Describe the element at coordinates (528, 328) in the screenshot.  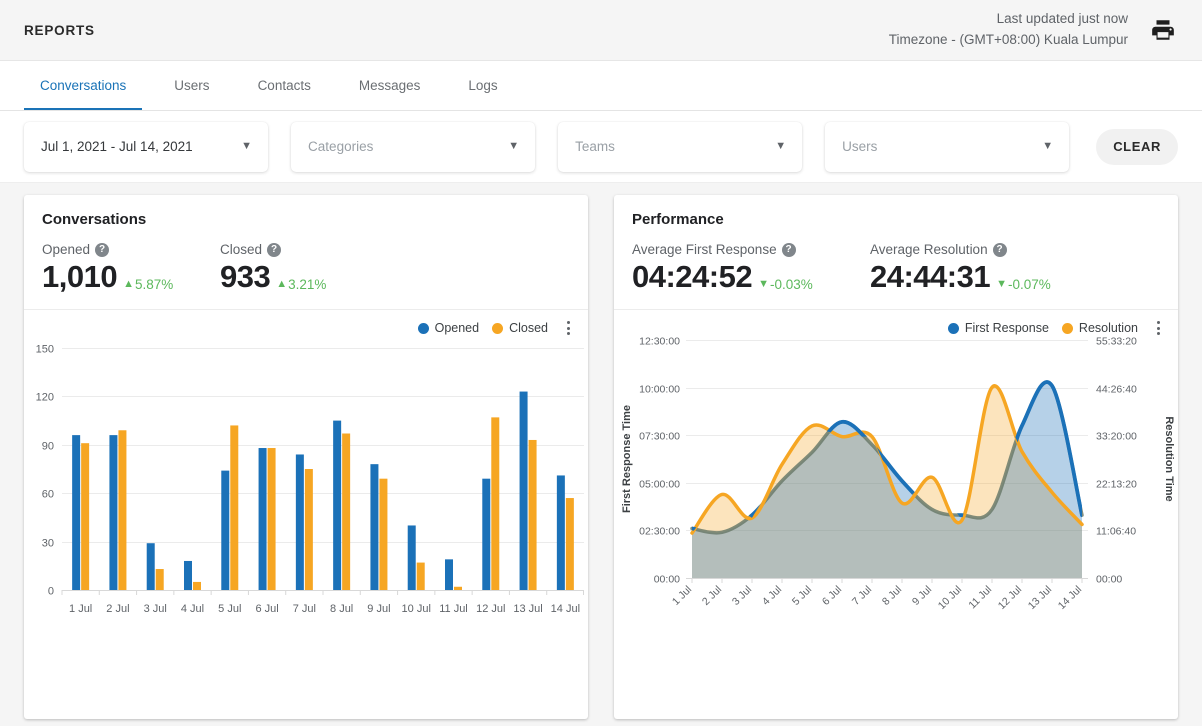
I see `legend-label: Closed` at that location.